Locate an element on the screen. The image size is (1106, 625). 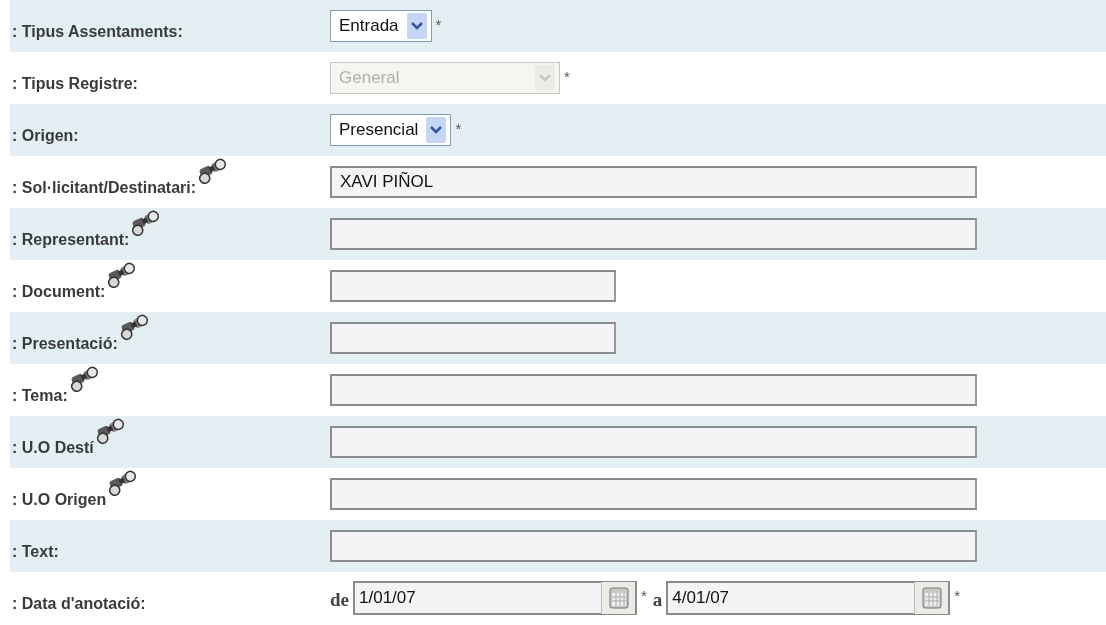
field-label: : Document: is located at coordinates (59, 292).